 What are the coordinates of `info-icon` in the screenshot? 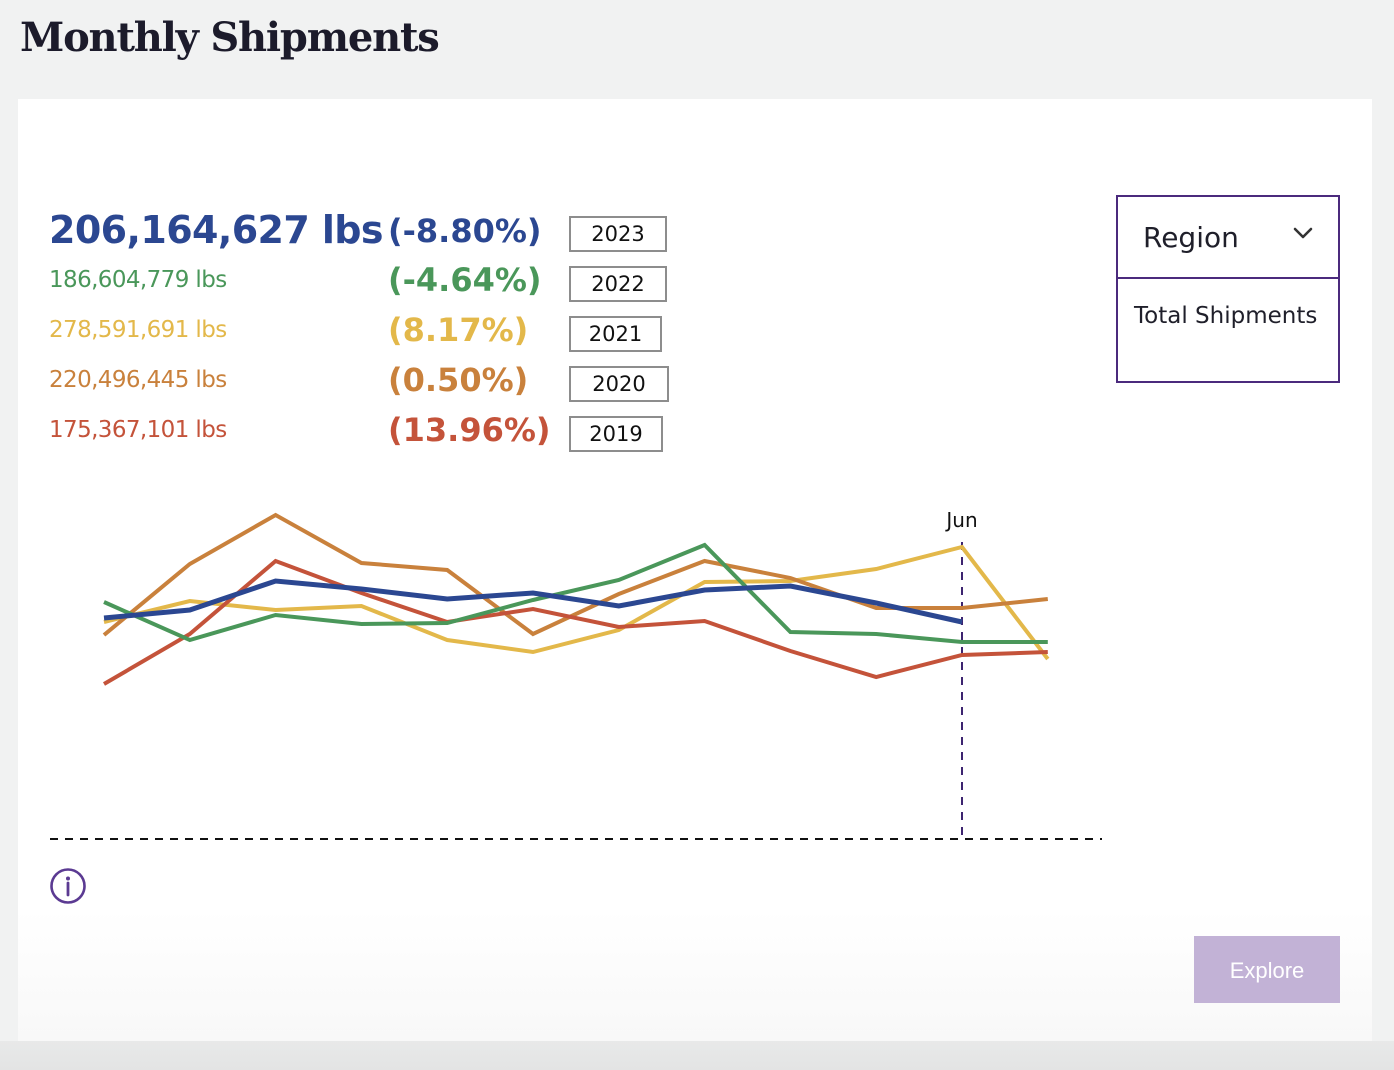 It's located at (68, 886).